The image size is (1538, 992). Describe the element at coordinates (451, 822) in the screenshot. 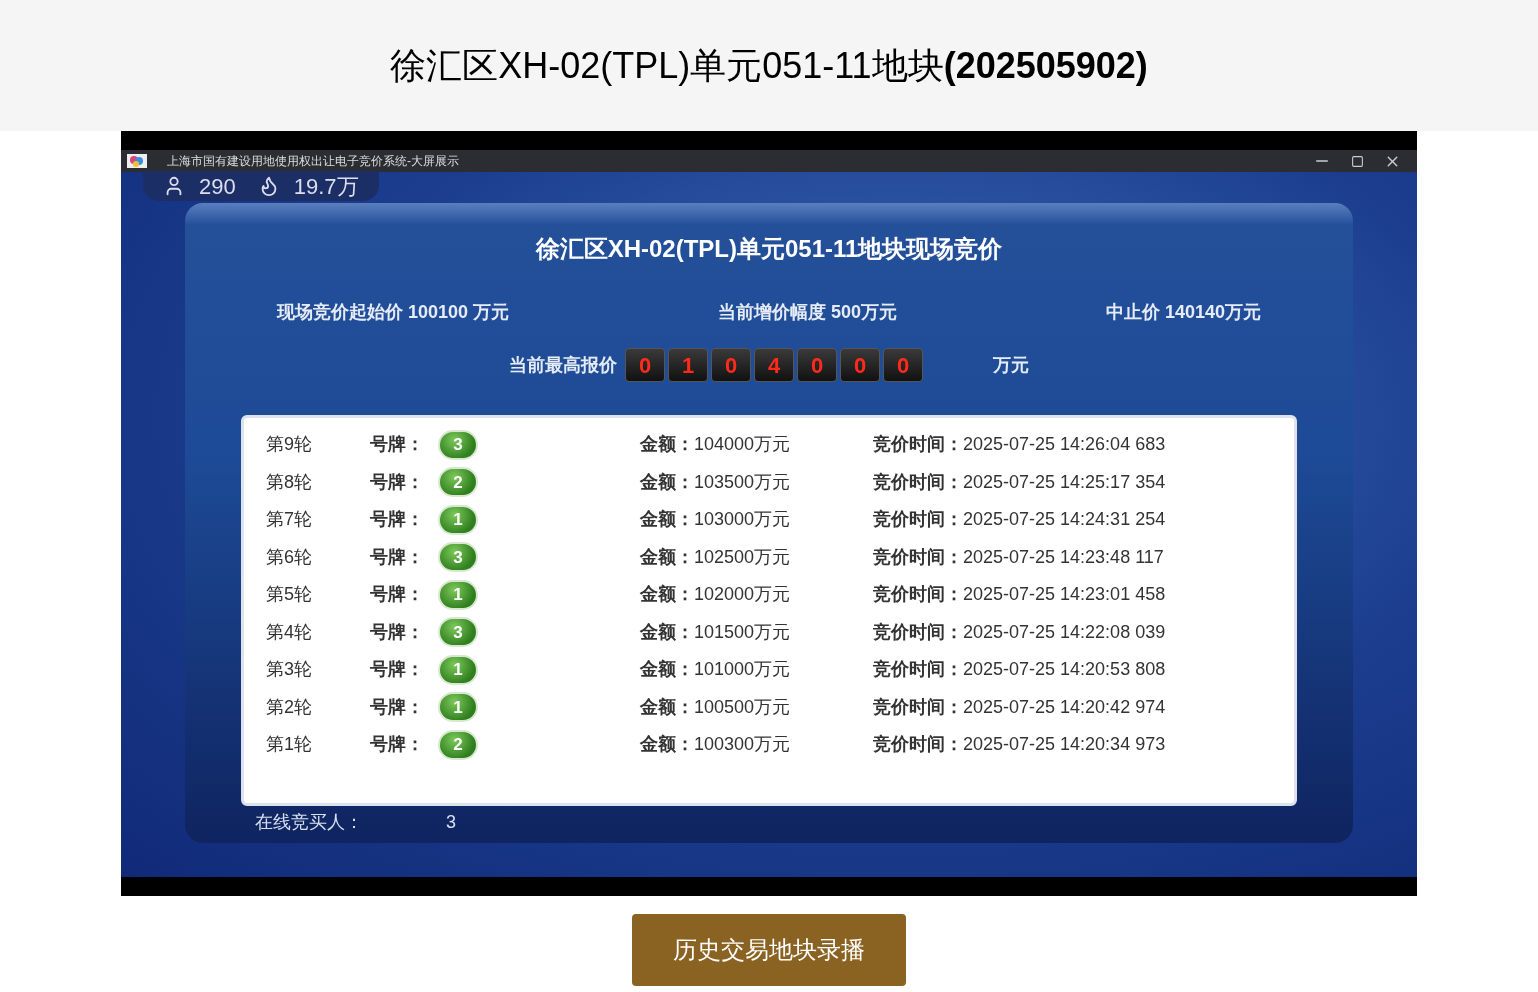

I see `online-bidders-count: 3` at that location.